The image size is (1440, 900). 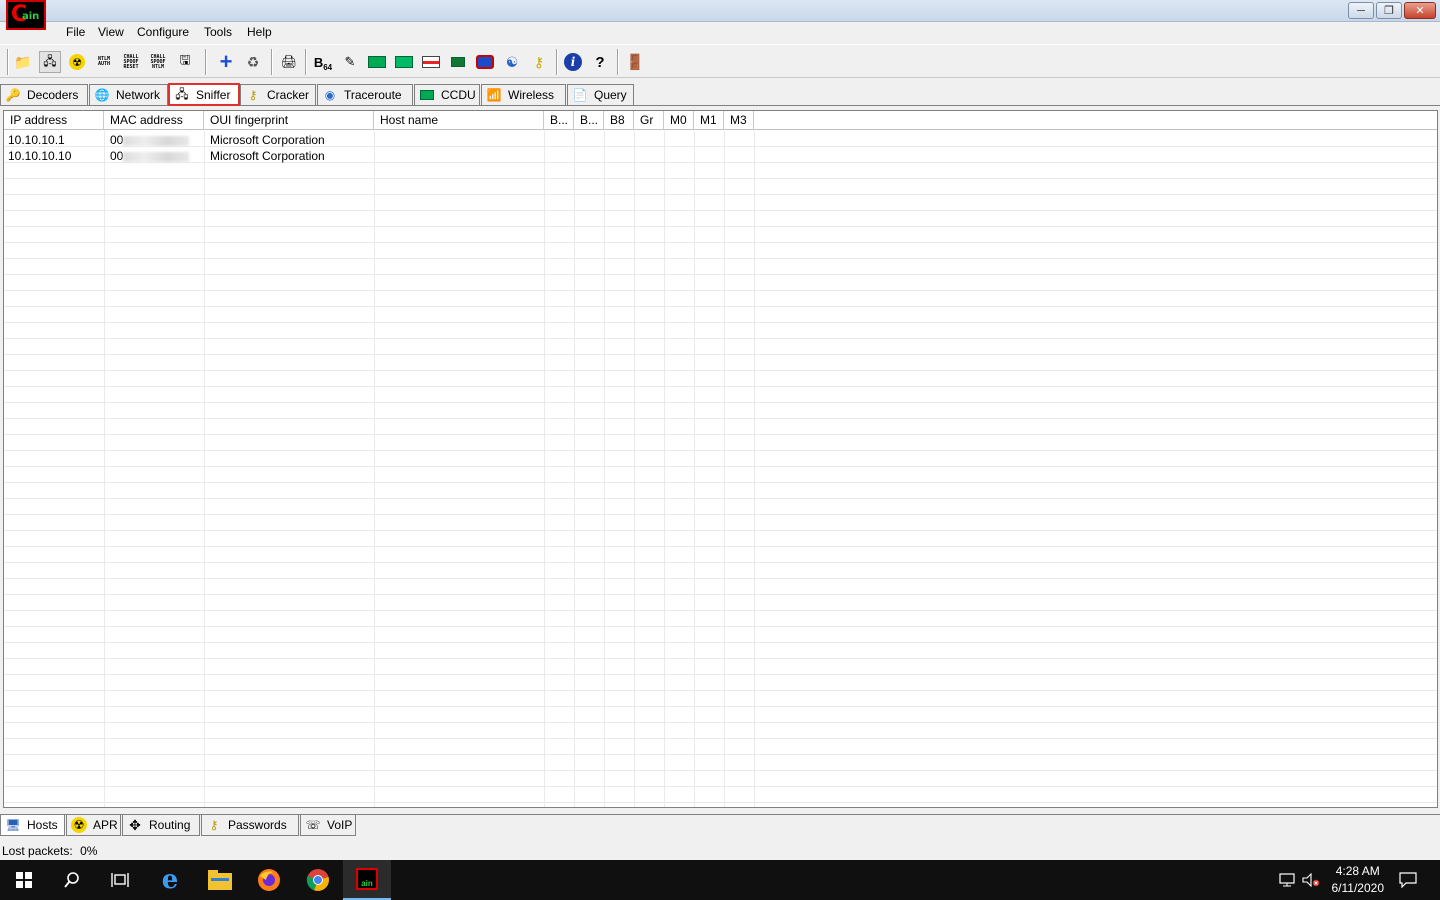 I want to click on windows-start-icon, so click(x=24, y=880).